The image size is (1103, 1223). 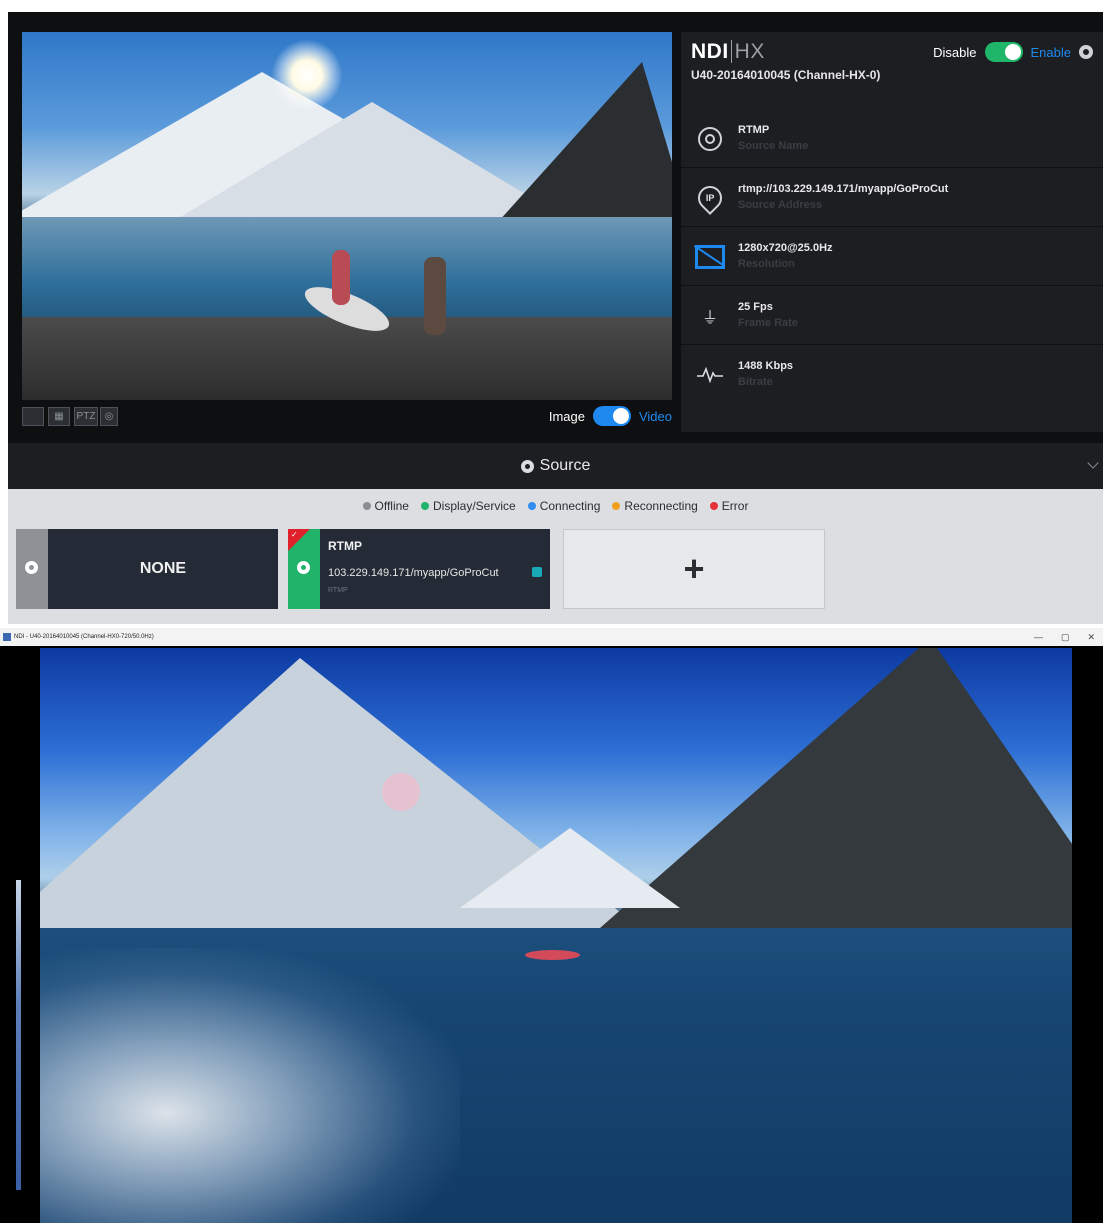 I want to click on source-camera-icon, so click(x=527, y=466).